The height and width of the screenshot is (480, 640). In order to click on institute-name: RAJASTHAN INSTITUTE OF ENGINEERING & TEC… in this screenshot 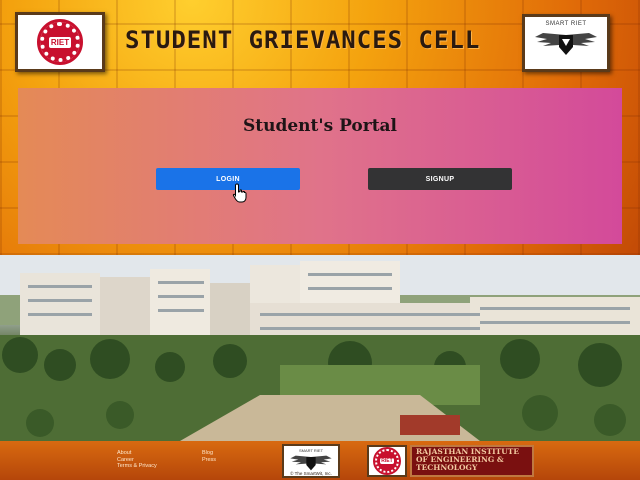, I will do `click(472, 461)`.